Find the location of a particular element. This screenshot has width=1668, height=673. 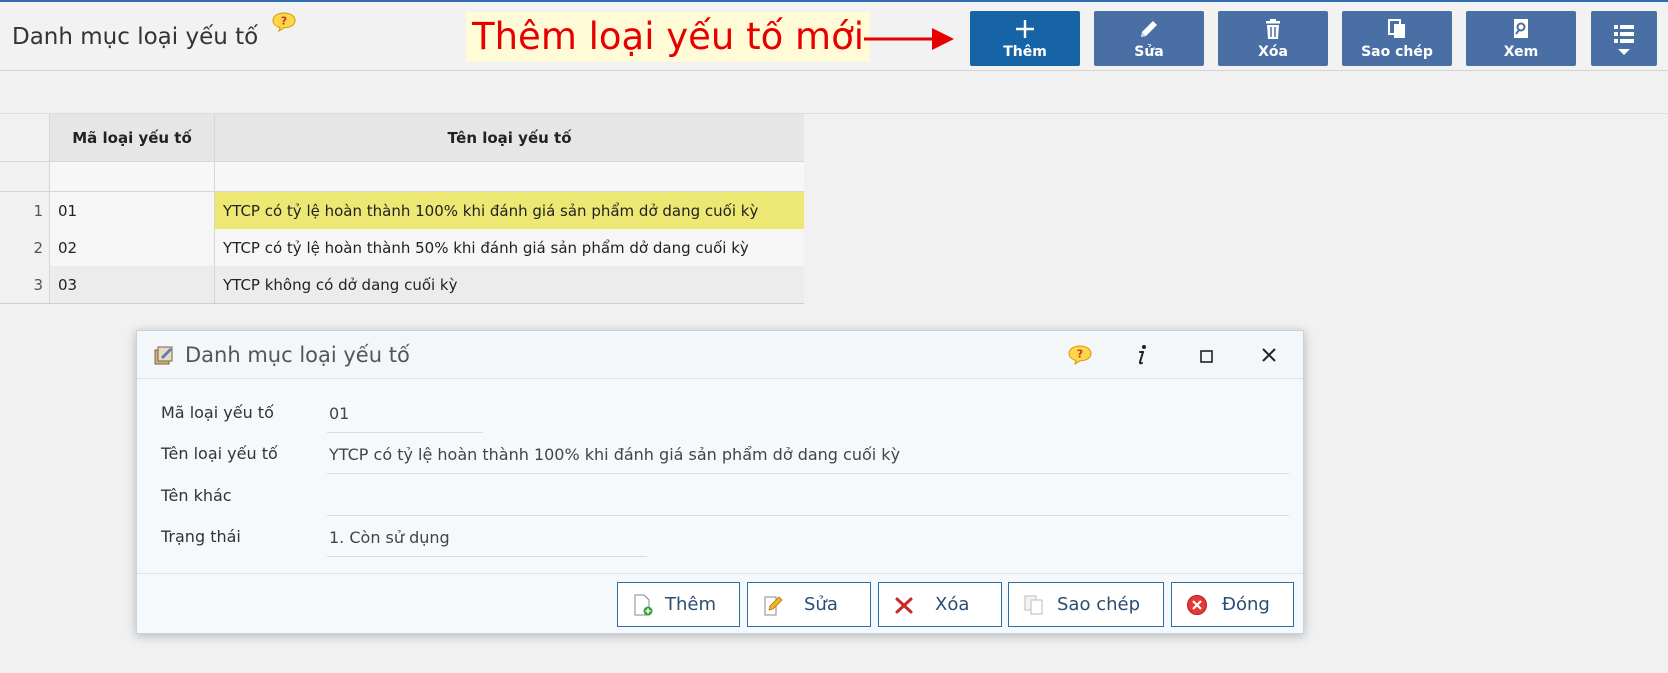

toolbar-view-button: Xem is located at coordinates (1521, 38).